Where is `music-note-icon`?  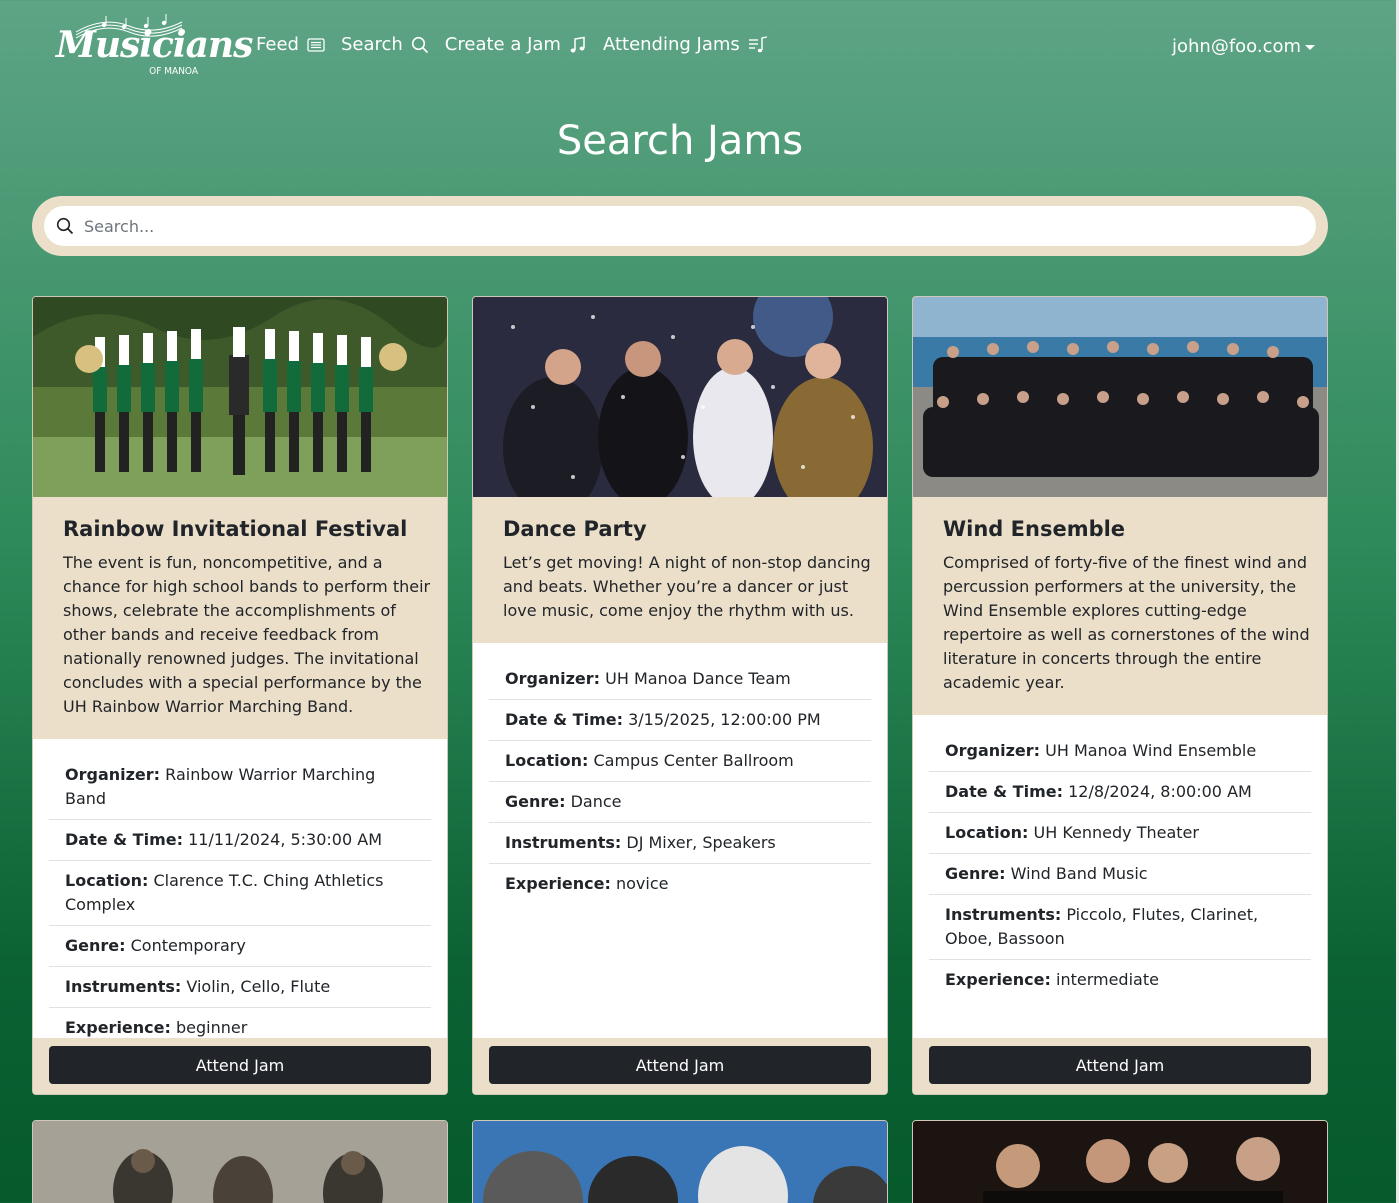
music-note-icon is located at coordinates (577, 44).